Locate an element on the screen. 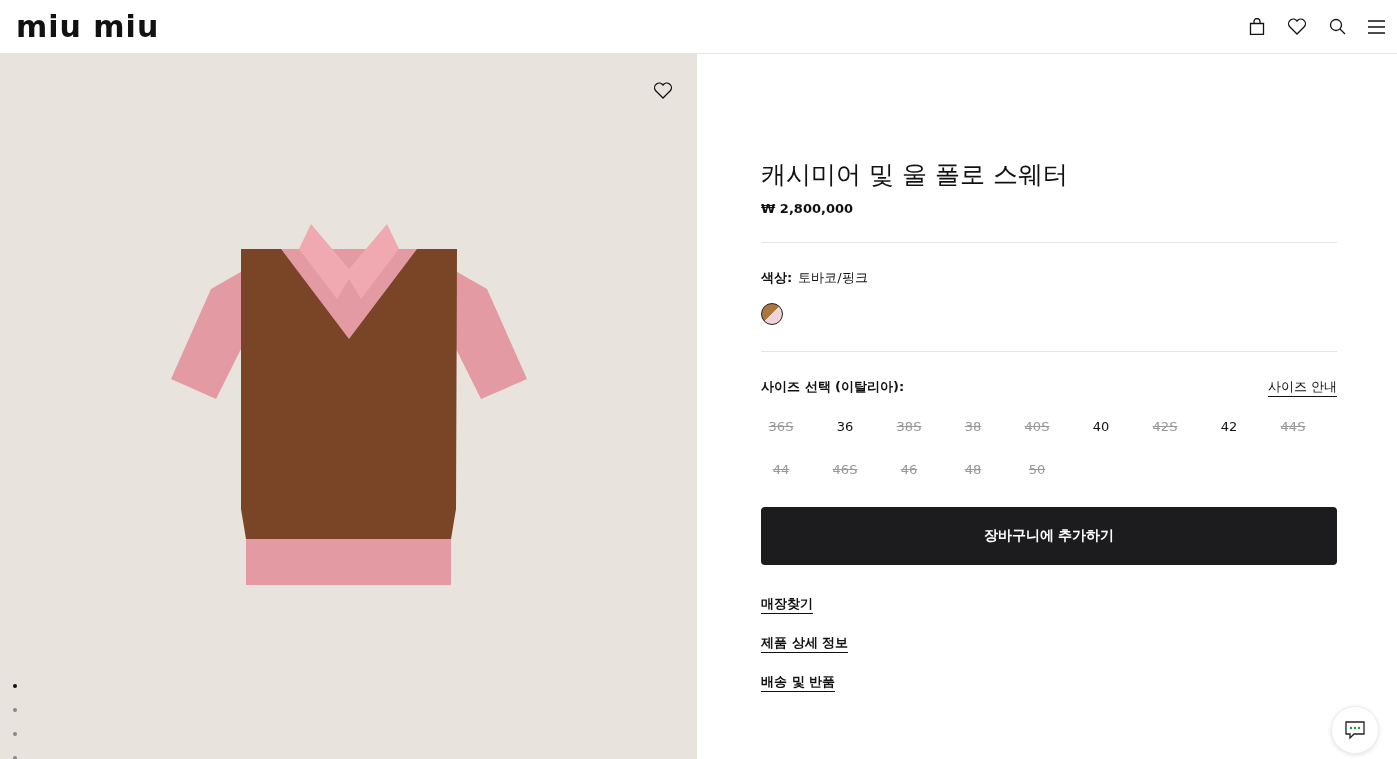 This screenshot has height=759, width=1397. size-option: 42S is located at coordinates (1165, 426).